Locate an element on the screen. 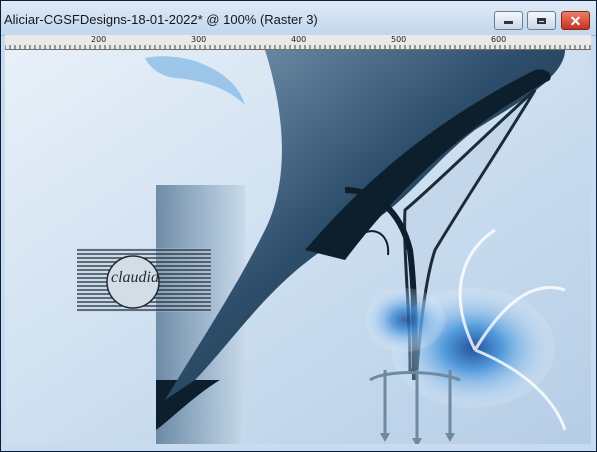 This screenshot has width=597, height=452. flower-small is located at coordinates (405, 320).